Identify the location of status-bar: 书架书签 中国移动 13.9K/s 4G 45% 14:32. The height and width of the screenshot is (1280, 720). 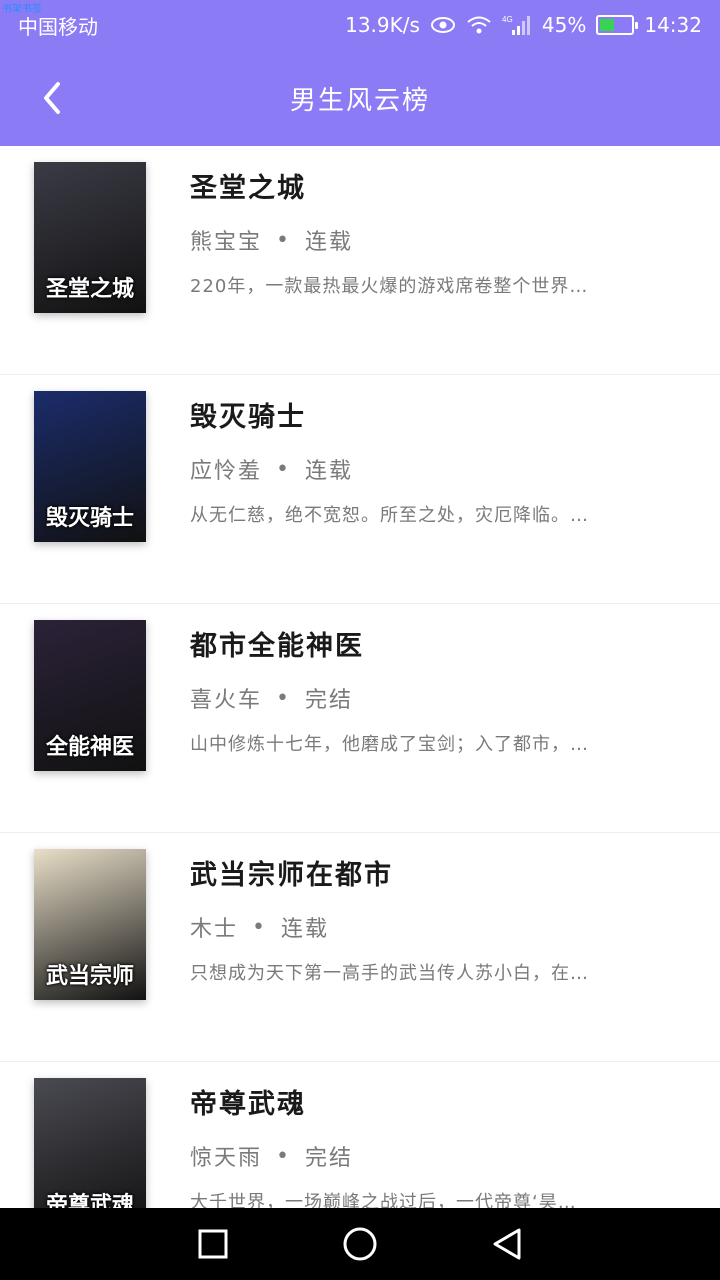
(360, 25).